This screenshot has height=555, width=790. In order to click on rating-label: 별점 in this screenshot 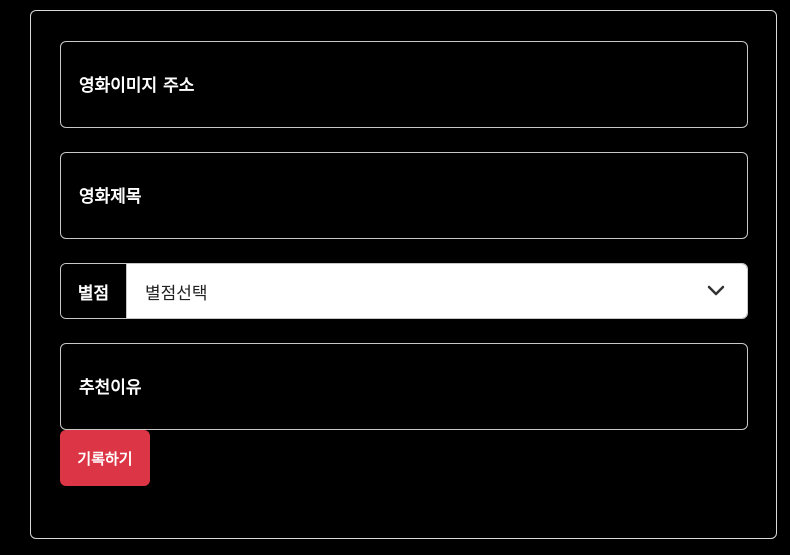, I will do `click(94, 291)`.